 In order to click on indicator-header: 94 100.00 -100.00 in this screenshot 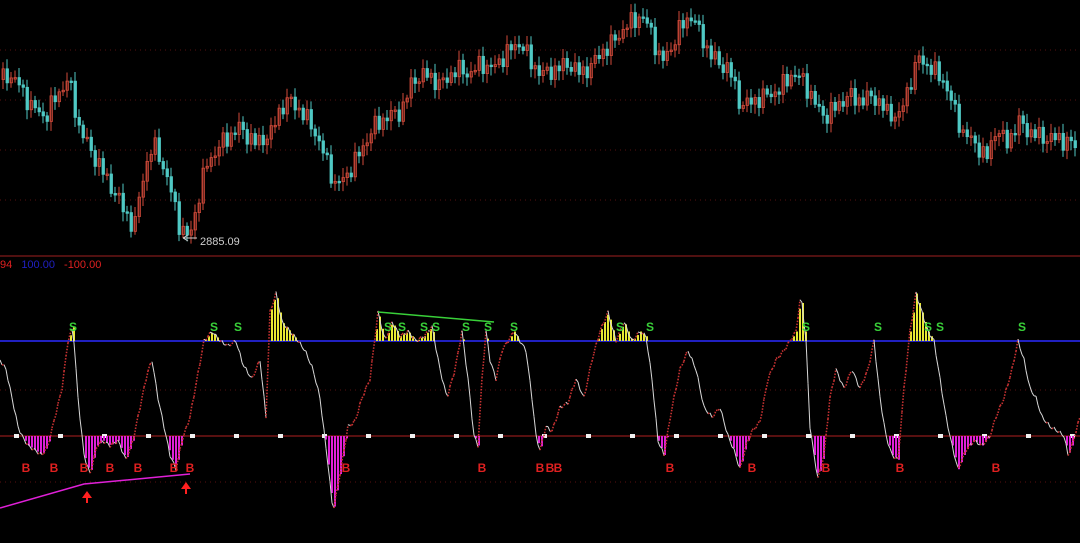, I will do `click(53, 265)`.